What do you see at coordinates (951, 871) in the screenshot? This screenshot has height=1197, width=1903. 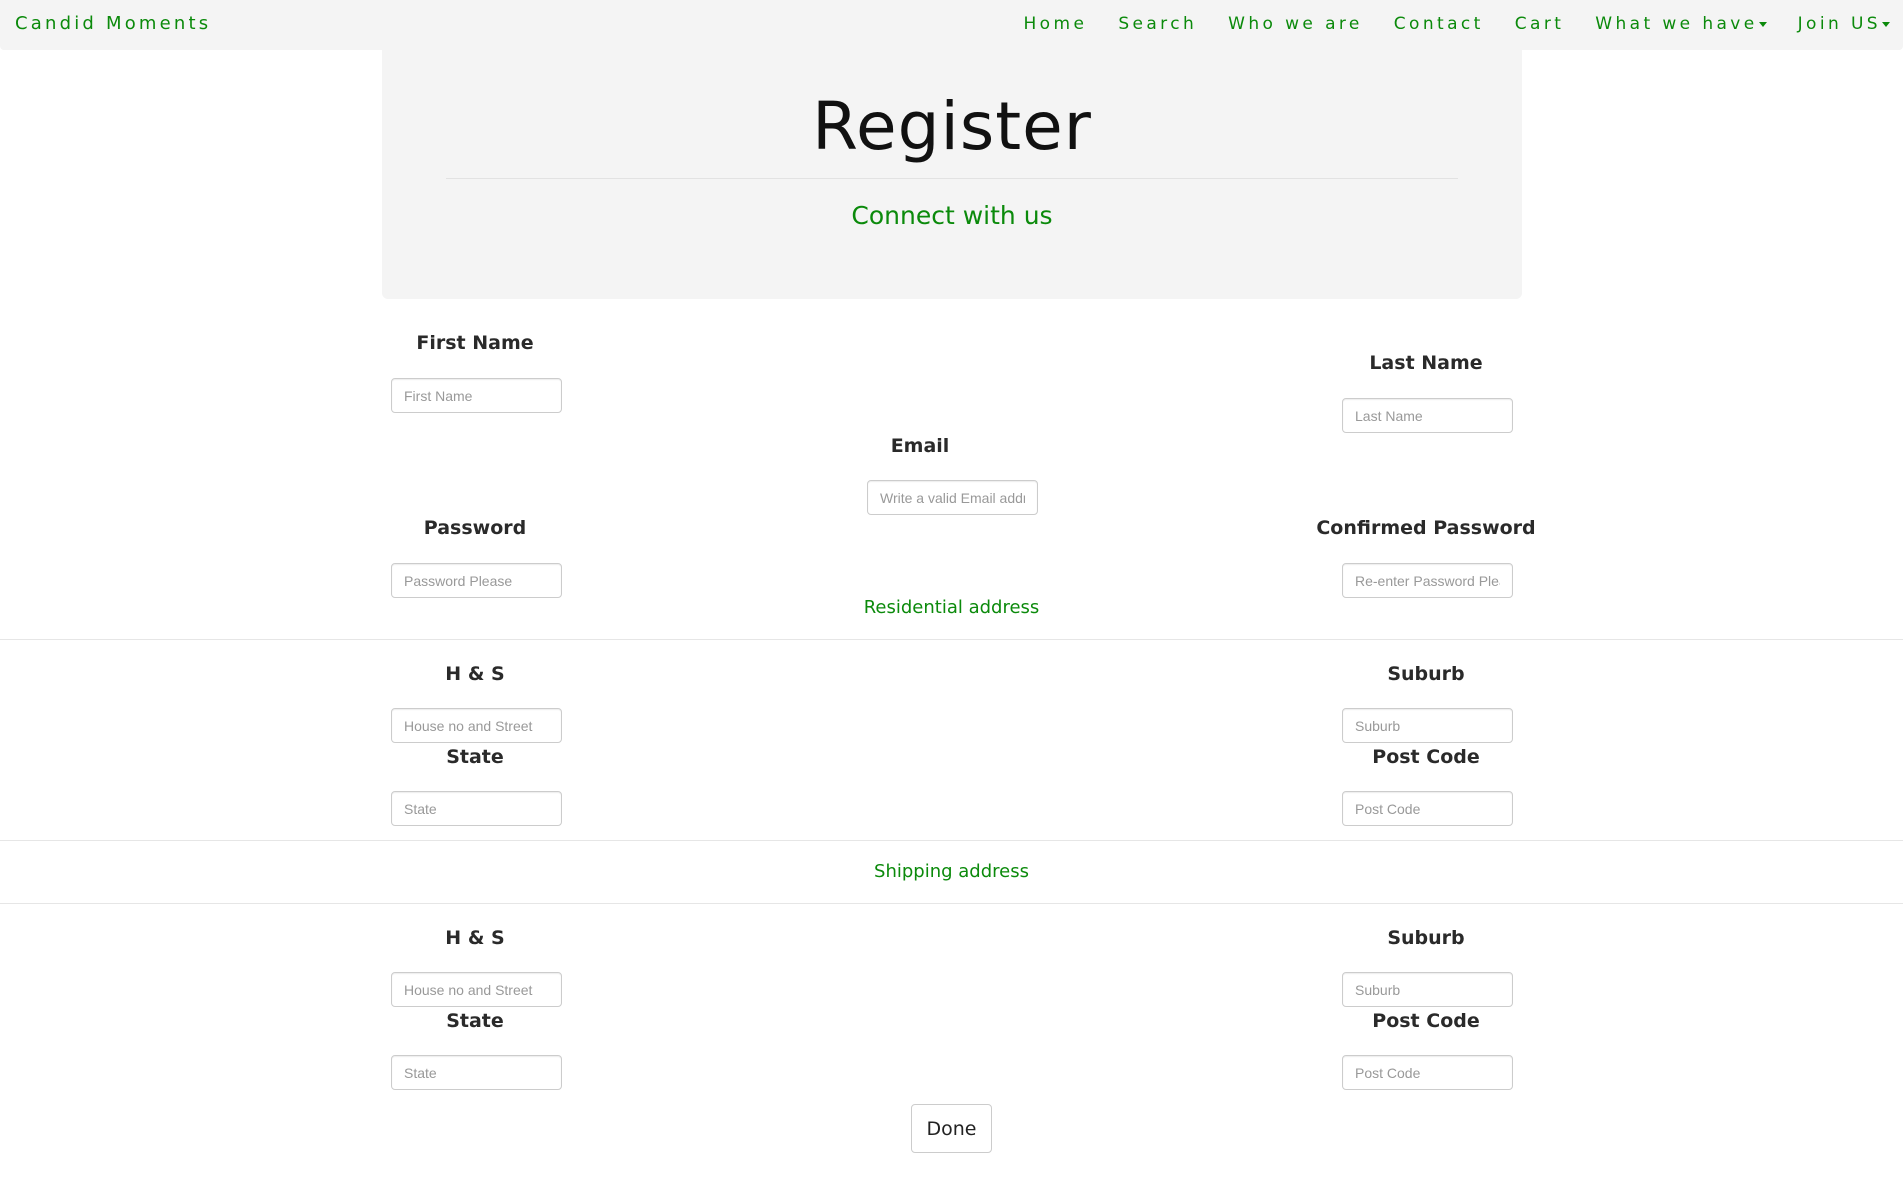 I see `shipping-address-heading: Shipping address` at bounding box center [951, 871].